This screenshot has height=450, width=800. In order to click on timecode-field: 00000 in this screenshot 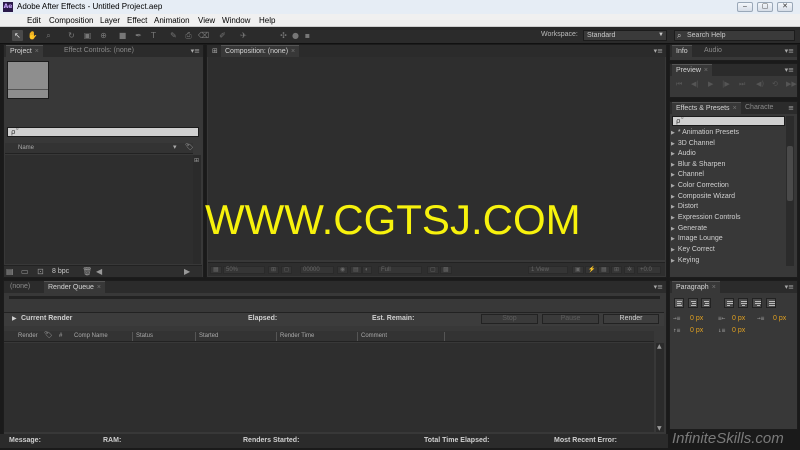, I will do `click(317, 270)`.